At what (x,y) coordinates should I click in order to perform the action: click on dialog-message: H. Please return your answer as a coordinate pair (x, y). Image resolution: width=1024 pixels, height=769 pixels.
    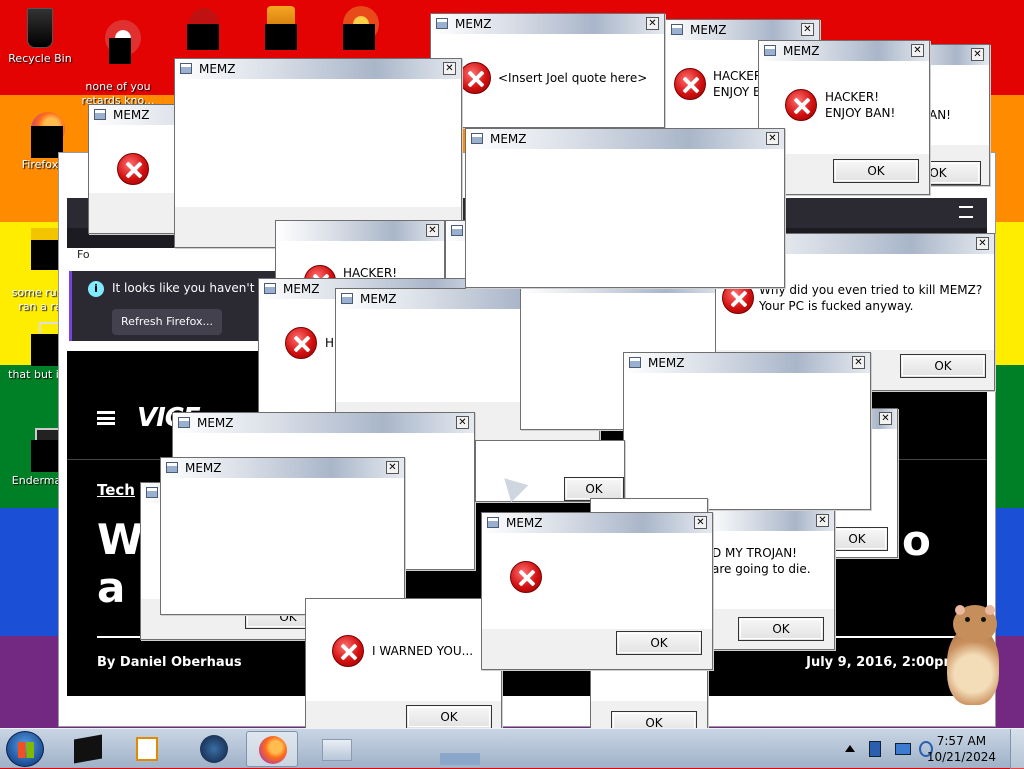
    Looking at the image, I should click on (330, 343).